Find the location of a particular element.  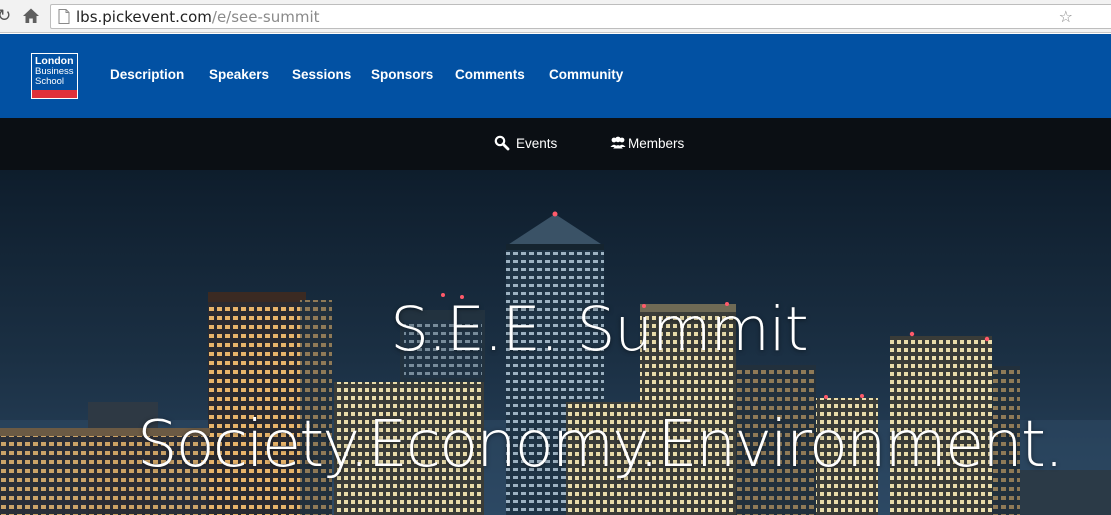

nav-sponsors: Sponsors is located at coordinates (402, 75).